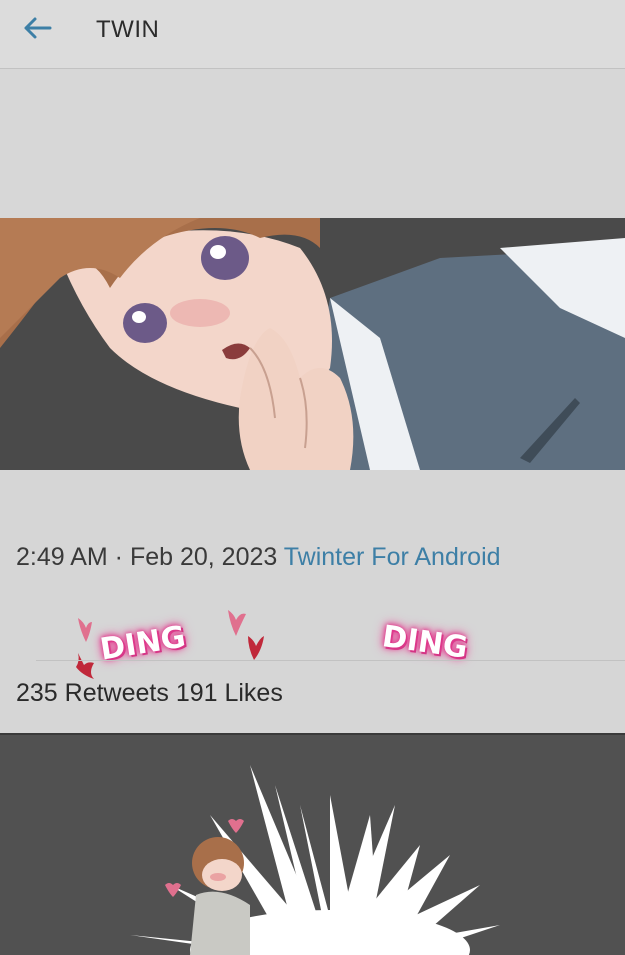 The width and height of the screenshot is (625, 955). What do you see at coordinates (330, 660) in the screenshot?
I see `divider` at bounding box center [330, 660].